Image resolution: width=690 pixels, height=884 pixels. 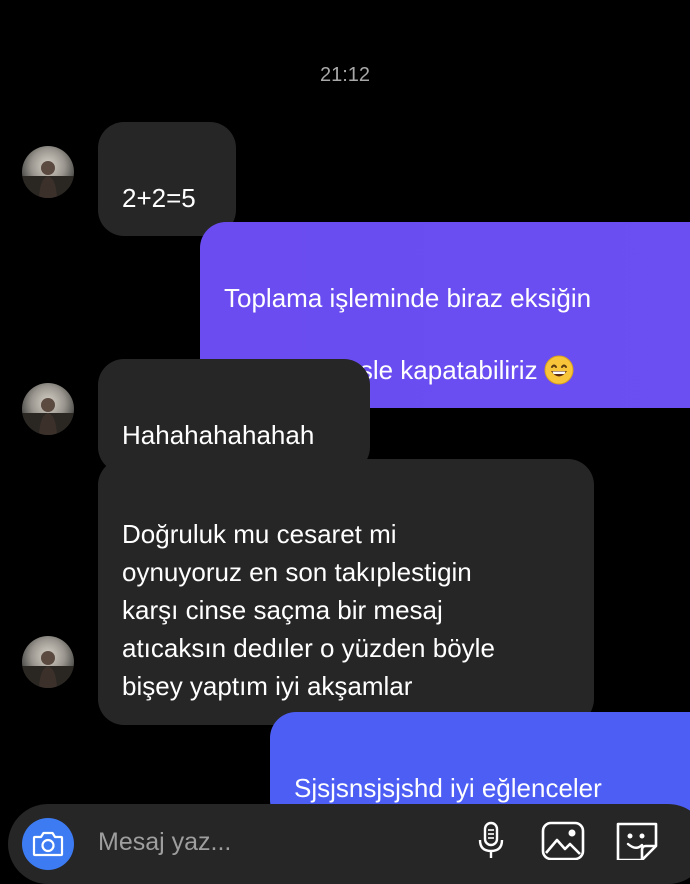 I want to click on microphone-icon, so click(x=491, y=840).